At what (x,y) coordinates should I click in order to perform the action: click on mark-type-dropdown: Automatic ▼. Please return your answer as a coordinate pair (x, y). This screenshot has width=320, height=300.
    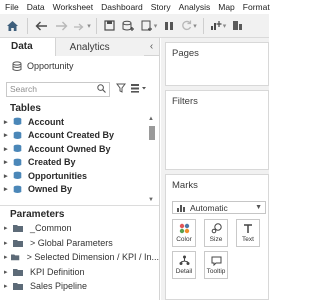
    Looking at the image, I should click on (219, 207).